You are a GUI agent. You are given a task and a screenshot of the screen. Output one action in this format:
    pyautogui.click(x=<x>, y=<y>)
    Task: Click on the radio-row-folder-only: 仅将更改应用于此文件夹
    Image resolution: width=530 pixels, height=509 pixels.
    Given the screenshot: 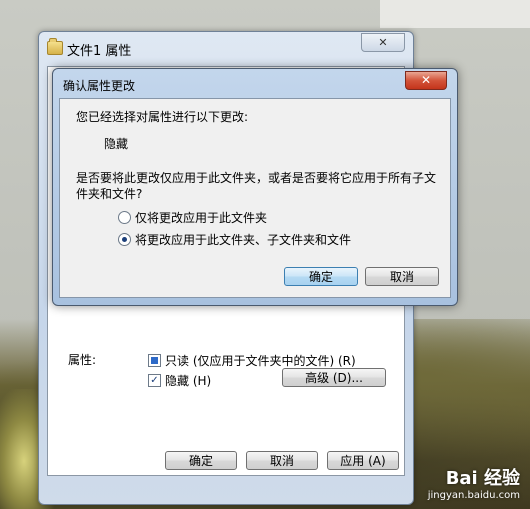 What is the action you would take?
    pyautogui.click(x=192, y=217)
    